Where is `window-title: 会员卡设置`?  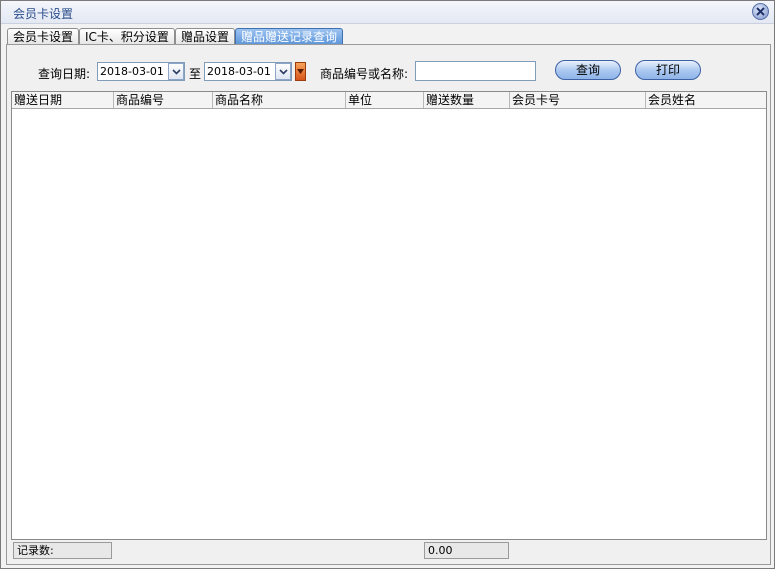
window-title: 会员卡设置 is located at coordinates (43, 14).